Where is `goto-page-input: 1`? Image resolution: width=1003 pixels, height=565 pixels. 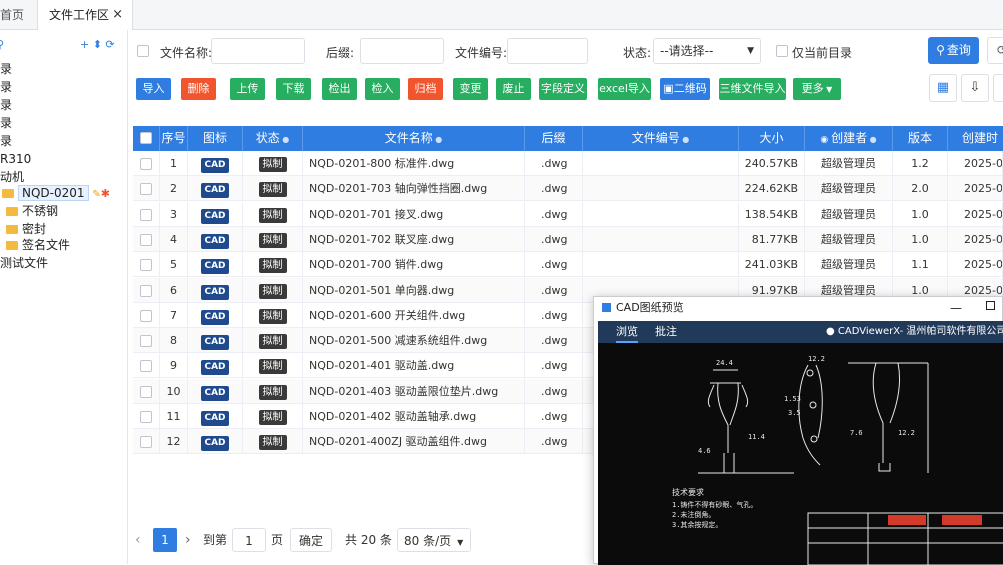
goto-page-input: 1 is located at coordinates (249, 540).